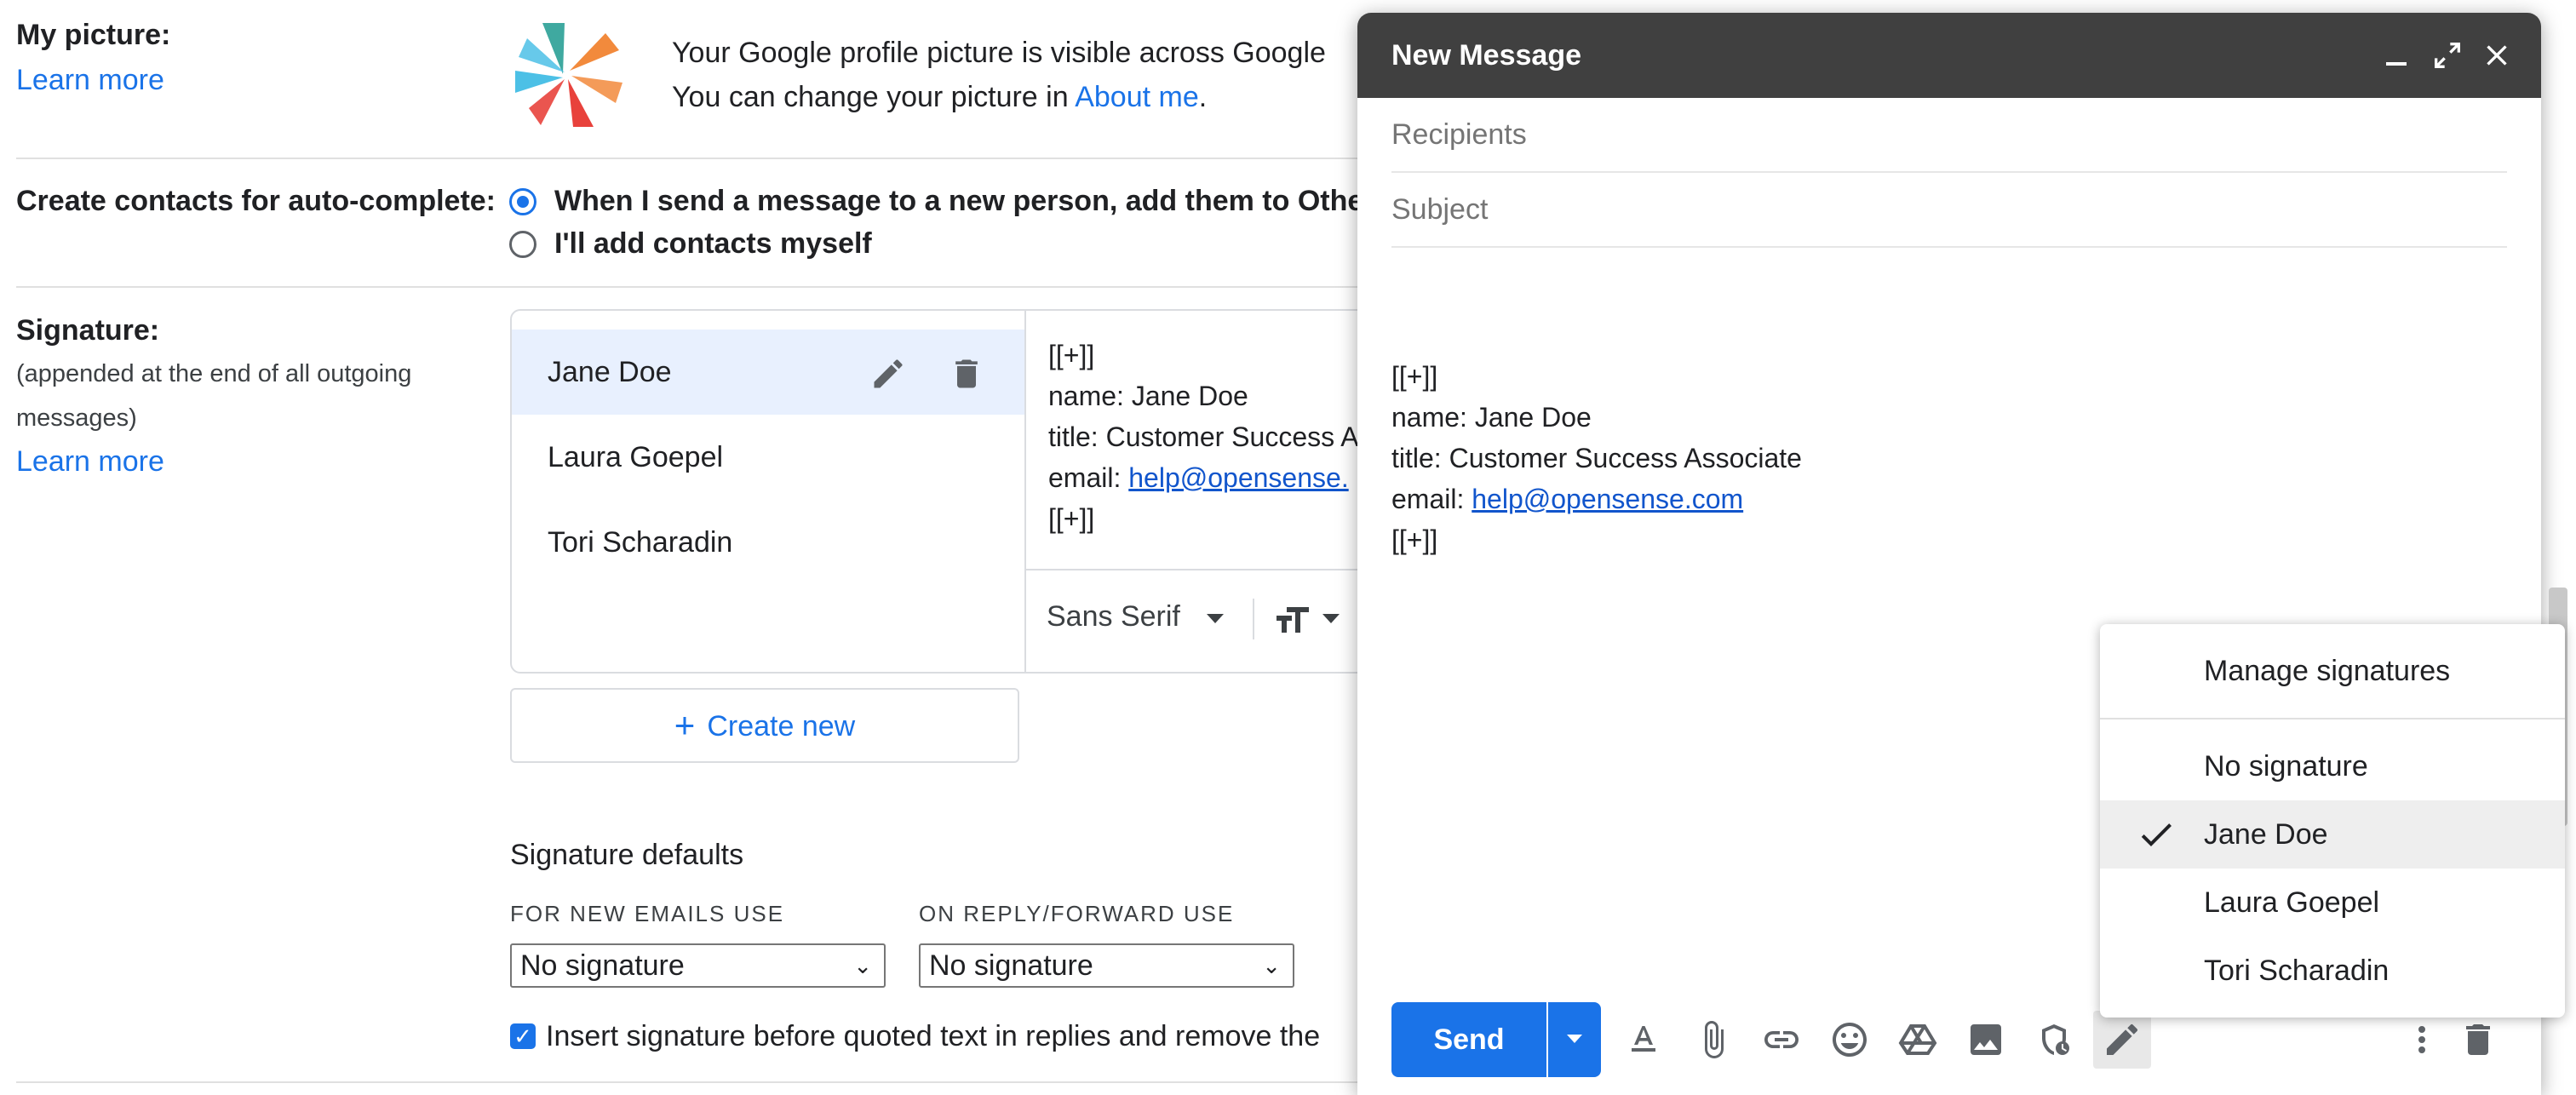 Image resolution: width=2576 pixels, height=1095 pixels. Describe the element at coordinates (2054, 1039) in the screenshot. I see `confidential-mode-icon` at that location.